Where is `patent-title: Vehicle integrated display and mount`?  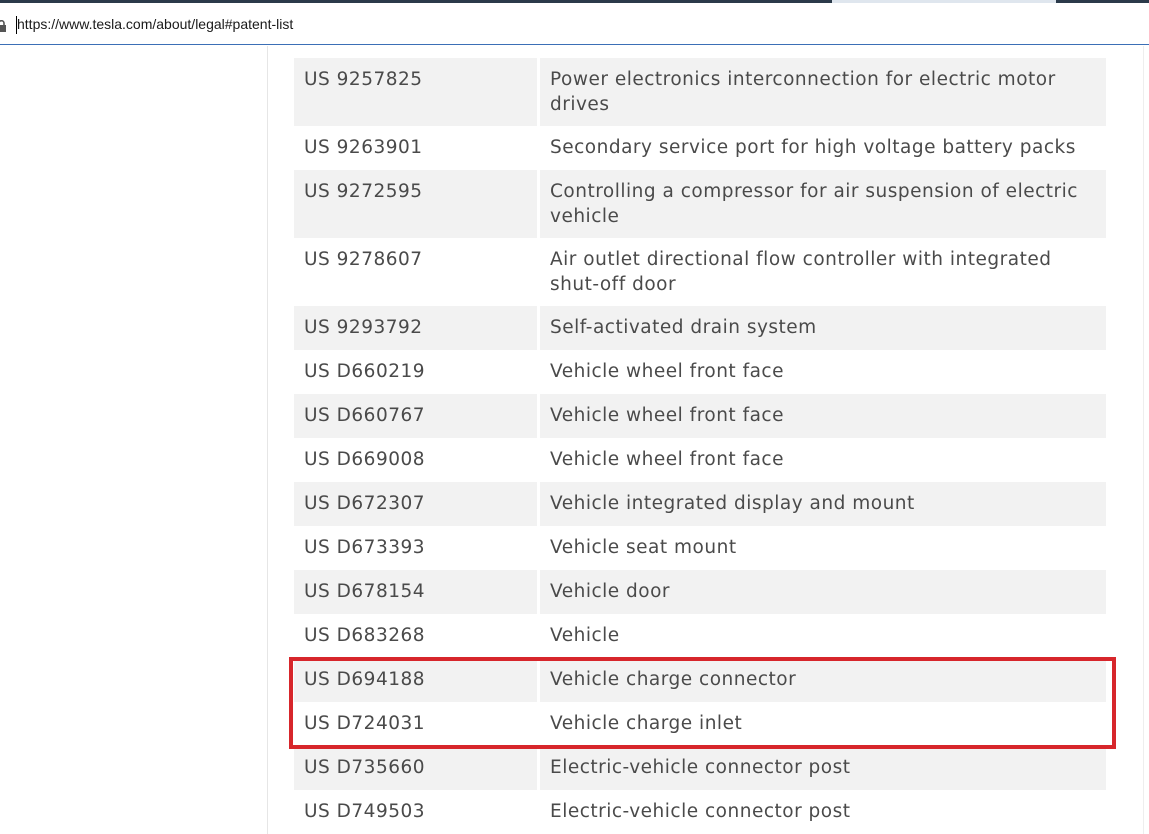
patent-title: Vehicle integrated display and mount is located at coordinates (823, 504).